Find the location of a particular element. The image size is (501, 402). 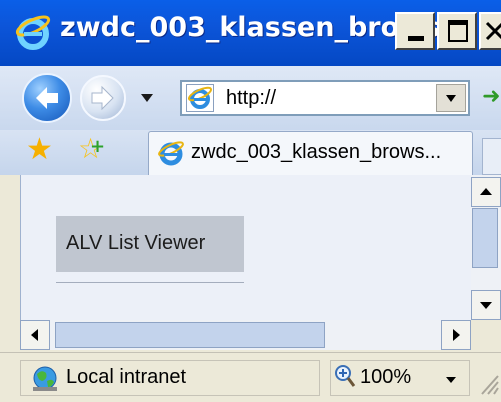

scroll-right-button is located at coordinates (456, 335).